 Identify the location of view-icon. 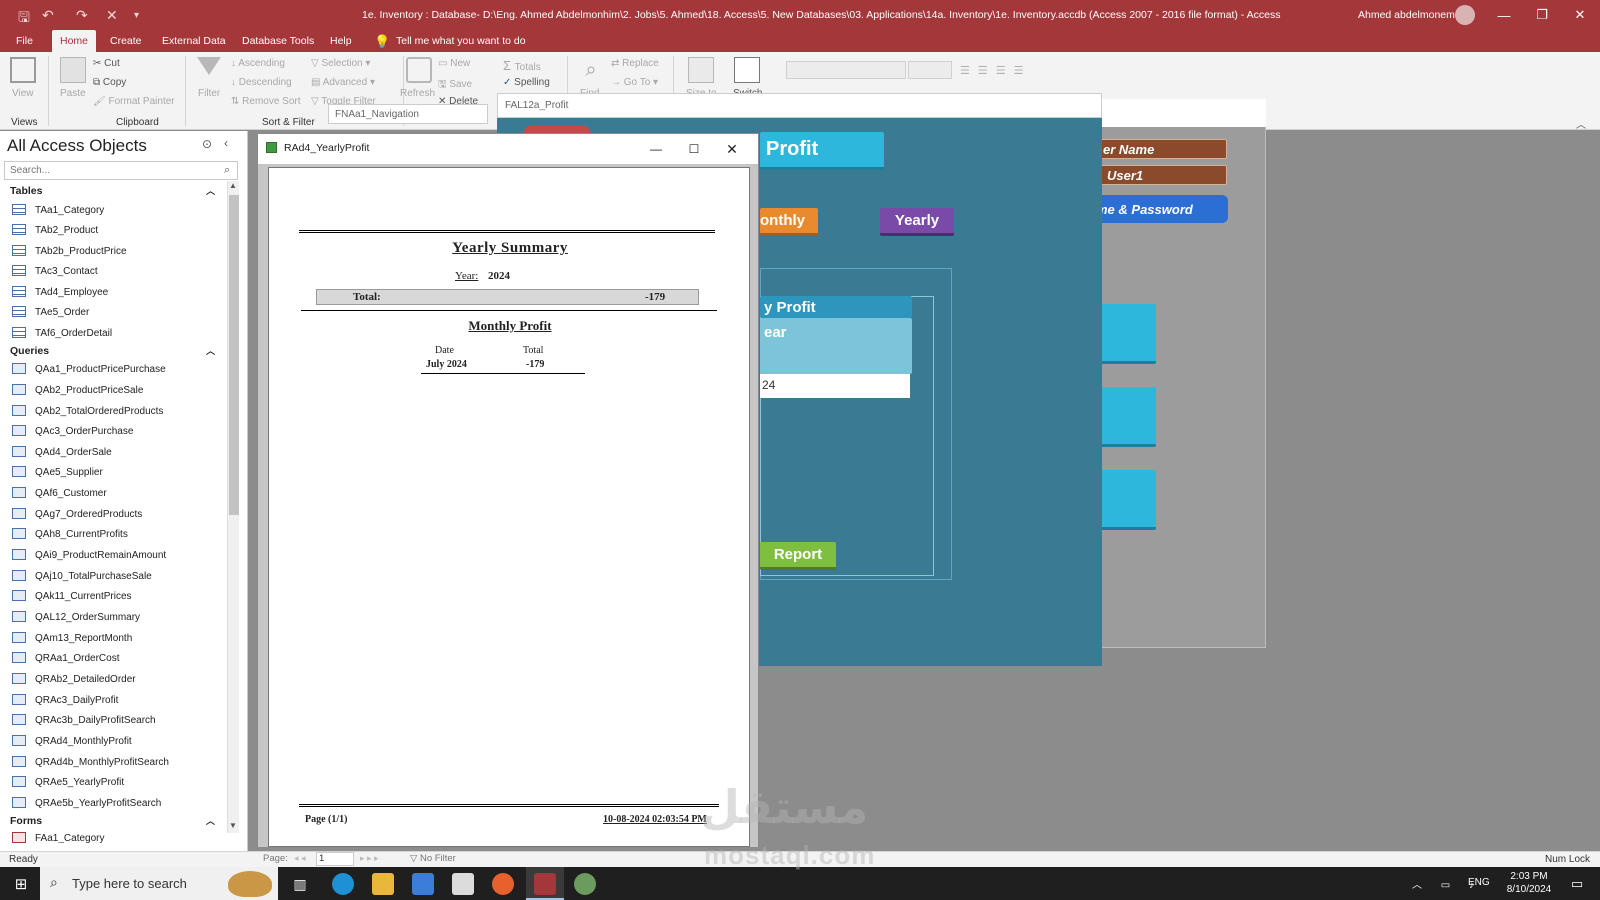
(23, 70).